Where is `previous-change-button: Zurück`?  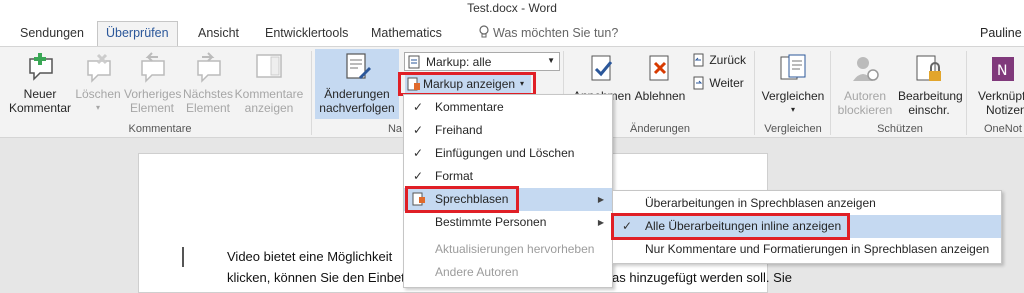
previous-change-button: Zurück is located at coordinates (719, 60).